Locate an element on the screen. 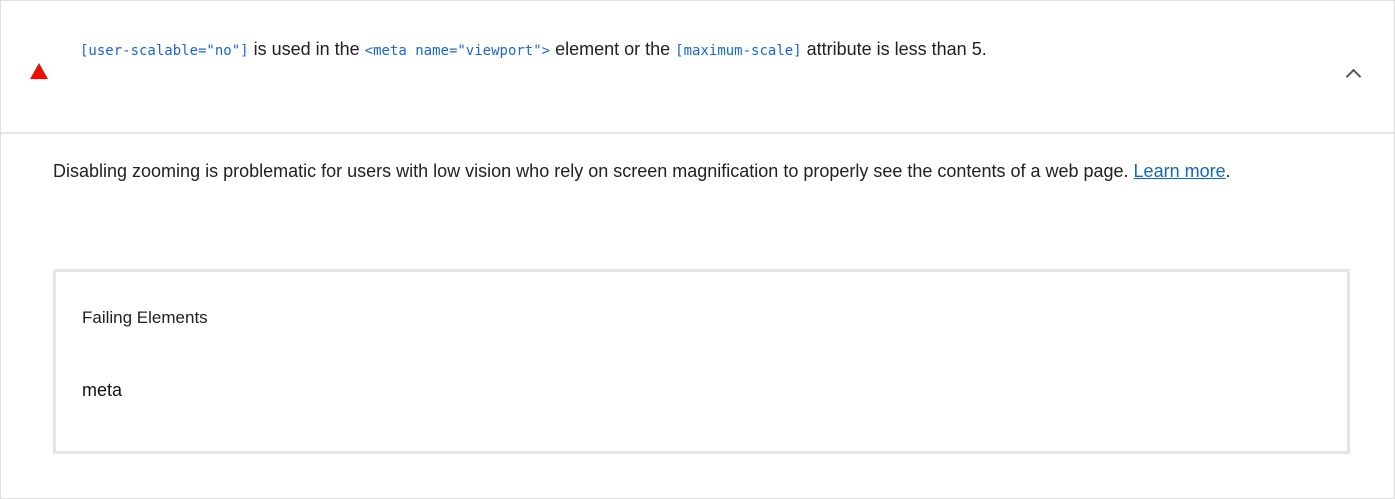  title-text-3: attribute is less than 5. is located at coordinates (894, 49).